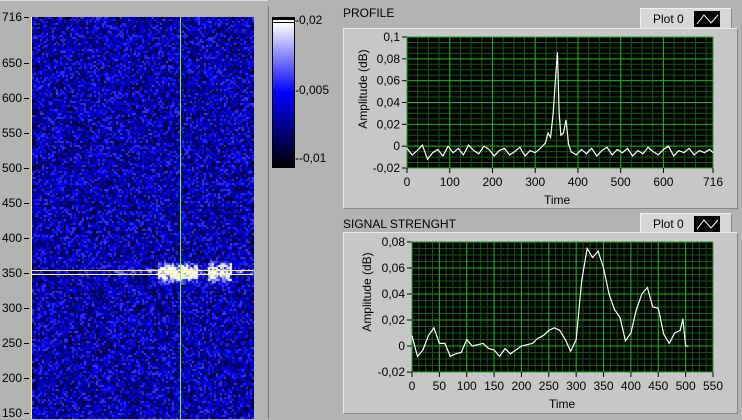 The image size is (742, 420). What do you see at coordinates (412, 386) in the screenshot?
I see `x-tick-label: 0` at bounding box center [412, 386].